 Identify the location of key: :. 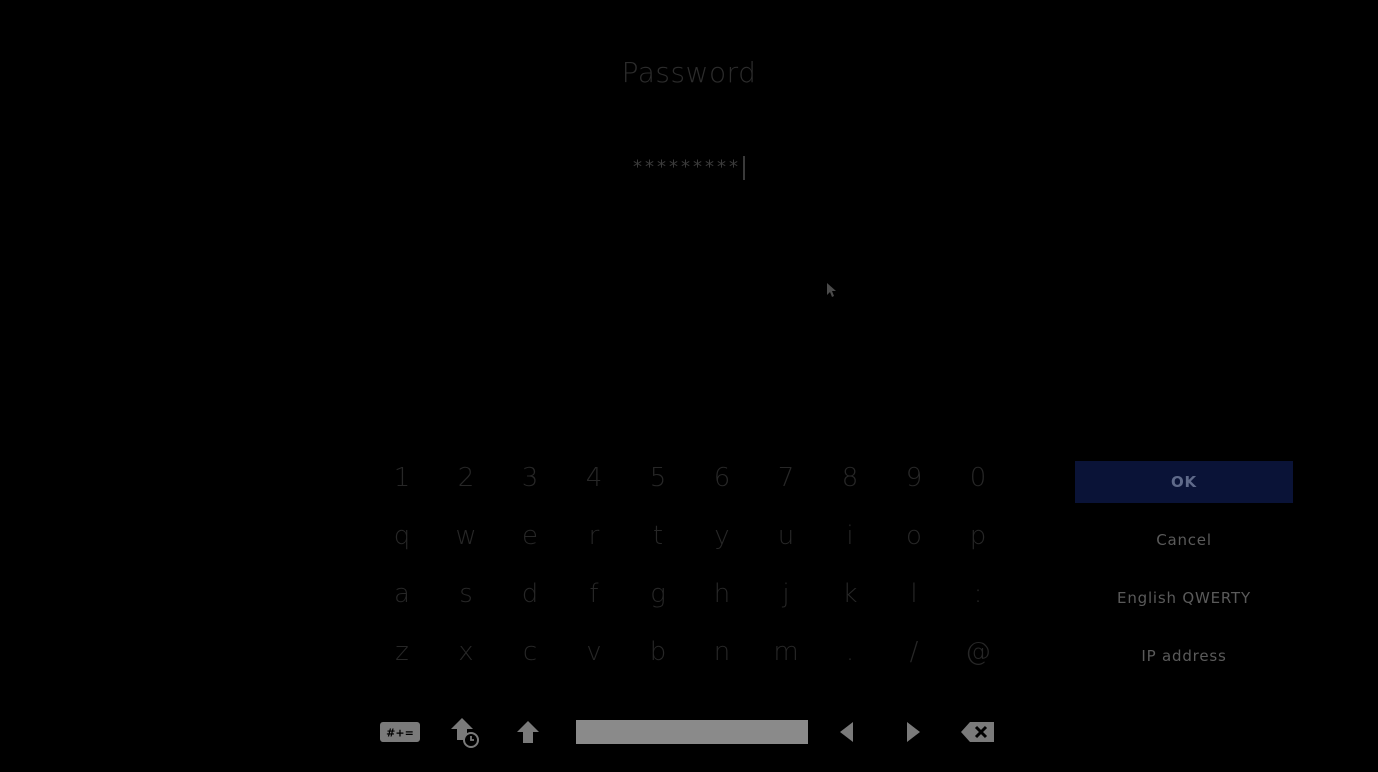
(978, 594).